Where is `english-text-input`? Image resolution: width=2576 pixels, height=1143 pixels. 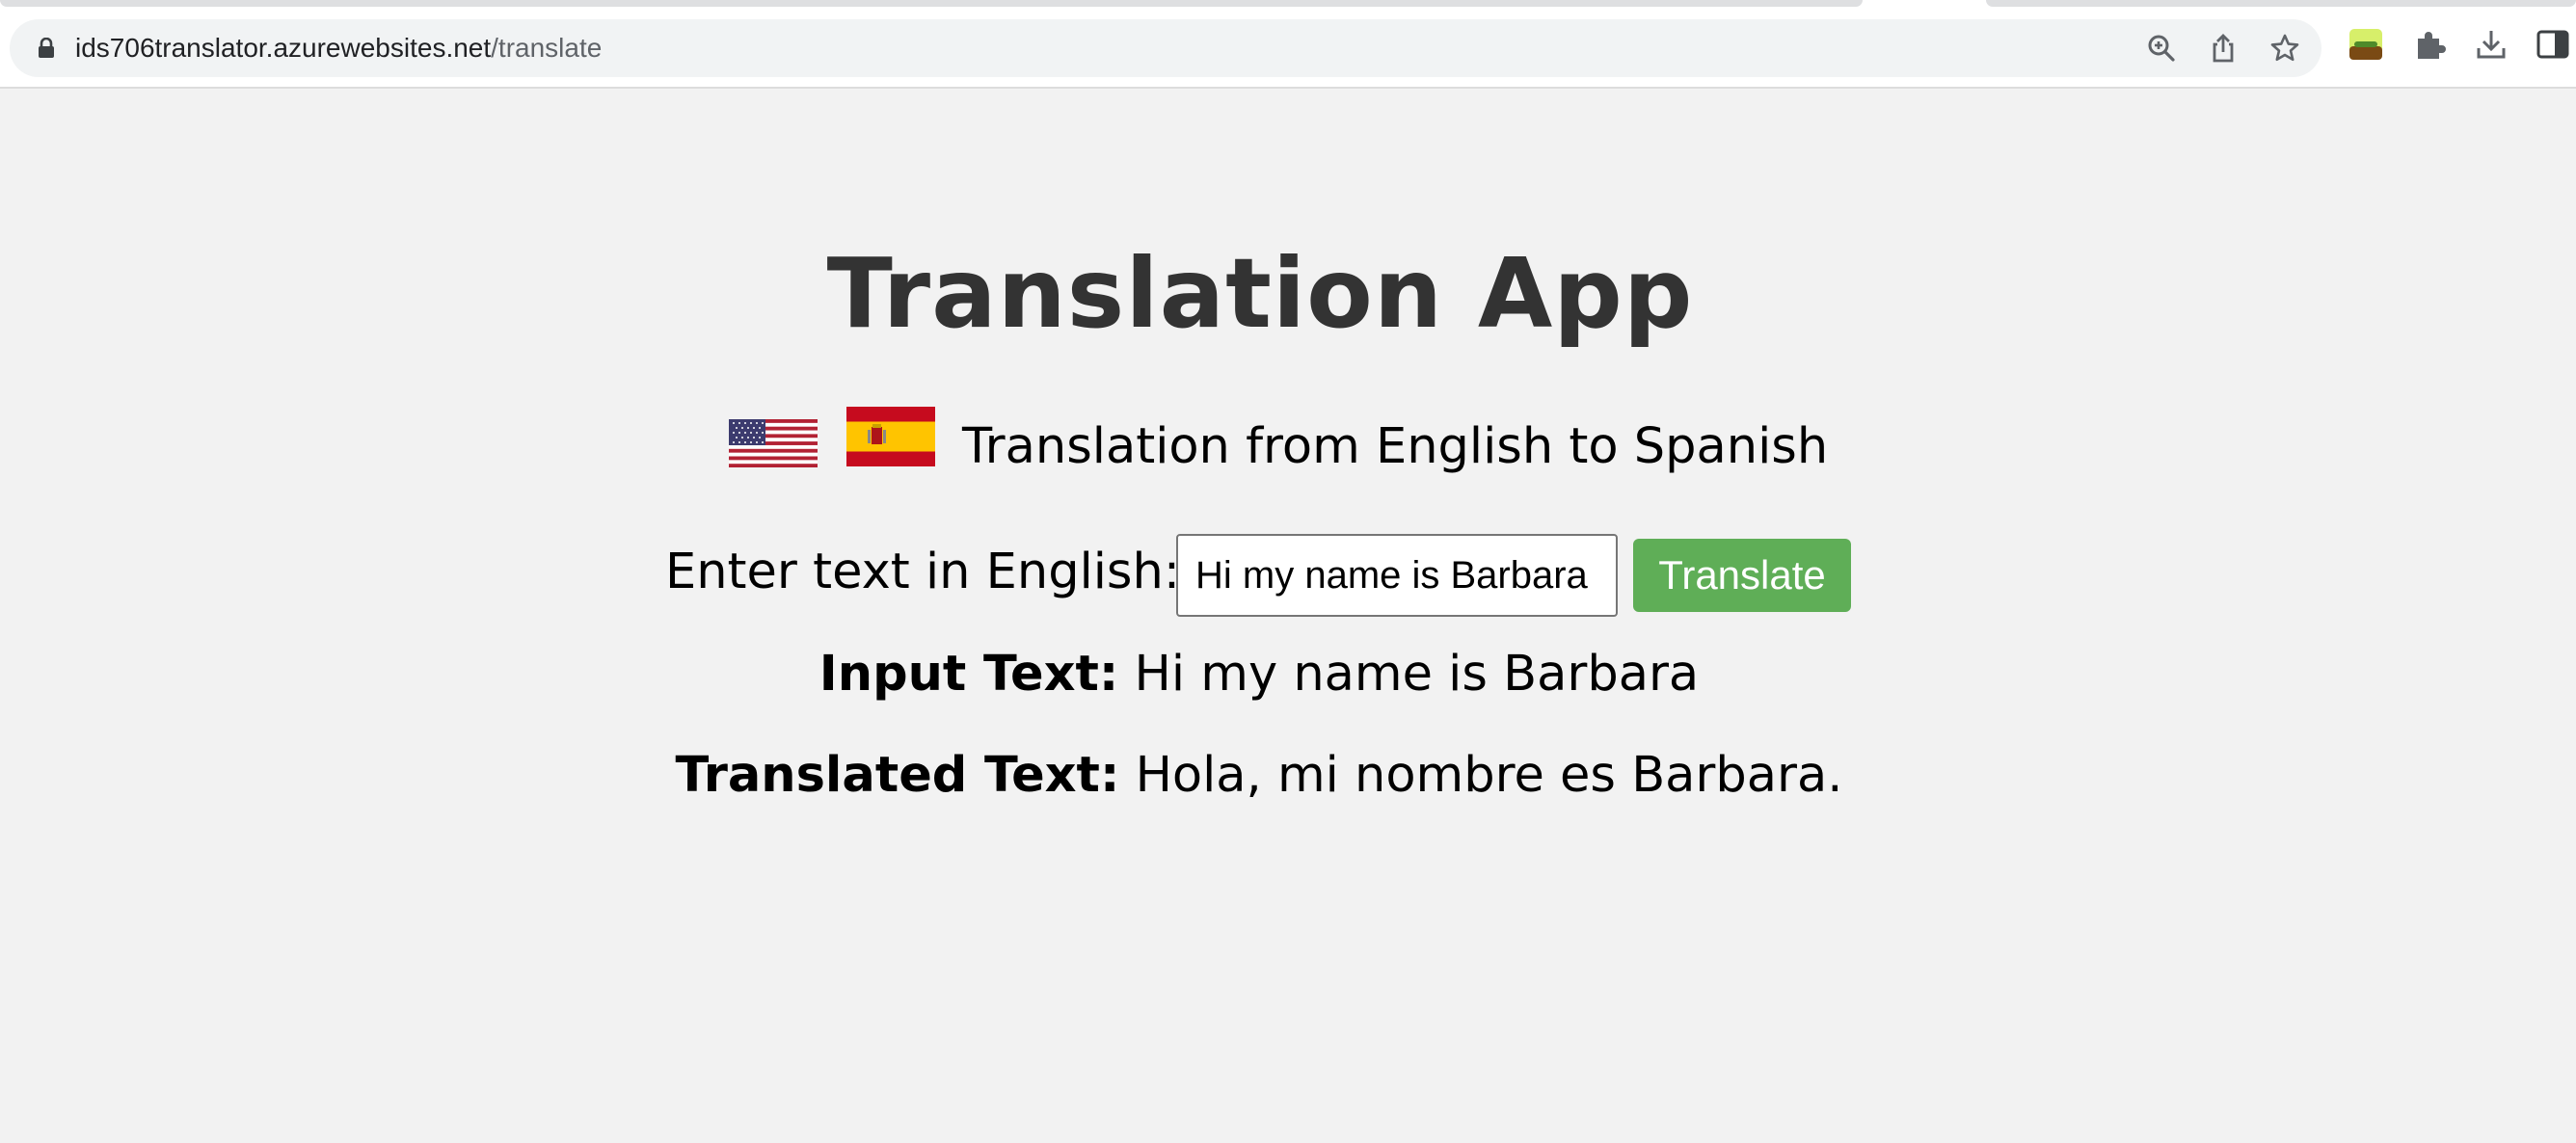
english-text-input is located at coordinates (1397, 576).